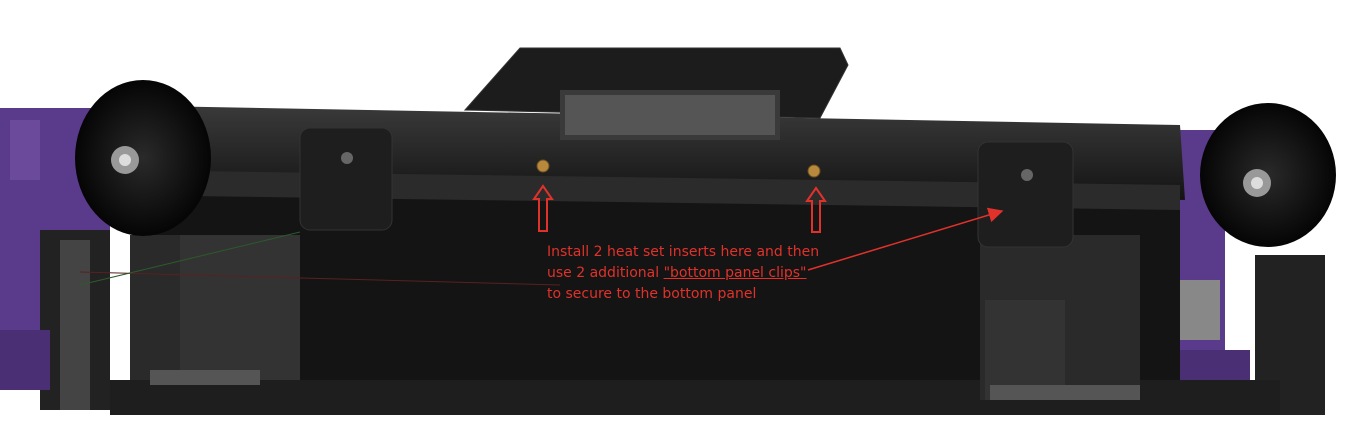  I want to click on annotation-line-2: use 2 additional "bottom panel clips", so click(683, 273).